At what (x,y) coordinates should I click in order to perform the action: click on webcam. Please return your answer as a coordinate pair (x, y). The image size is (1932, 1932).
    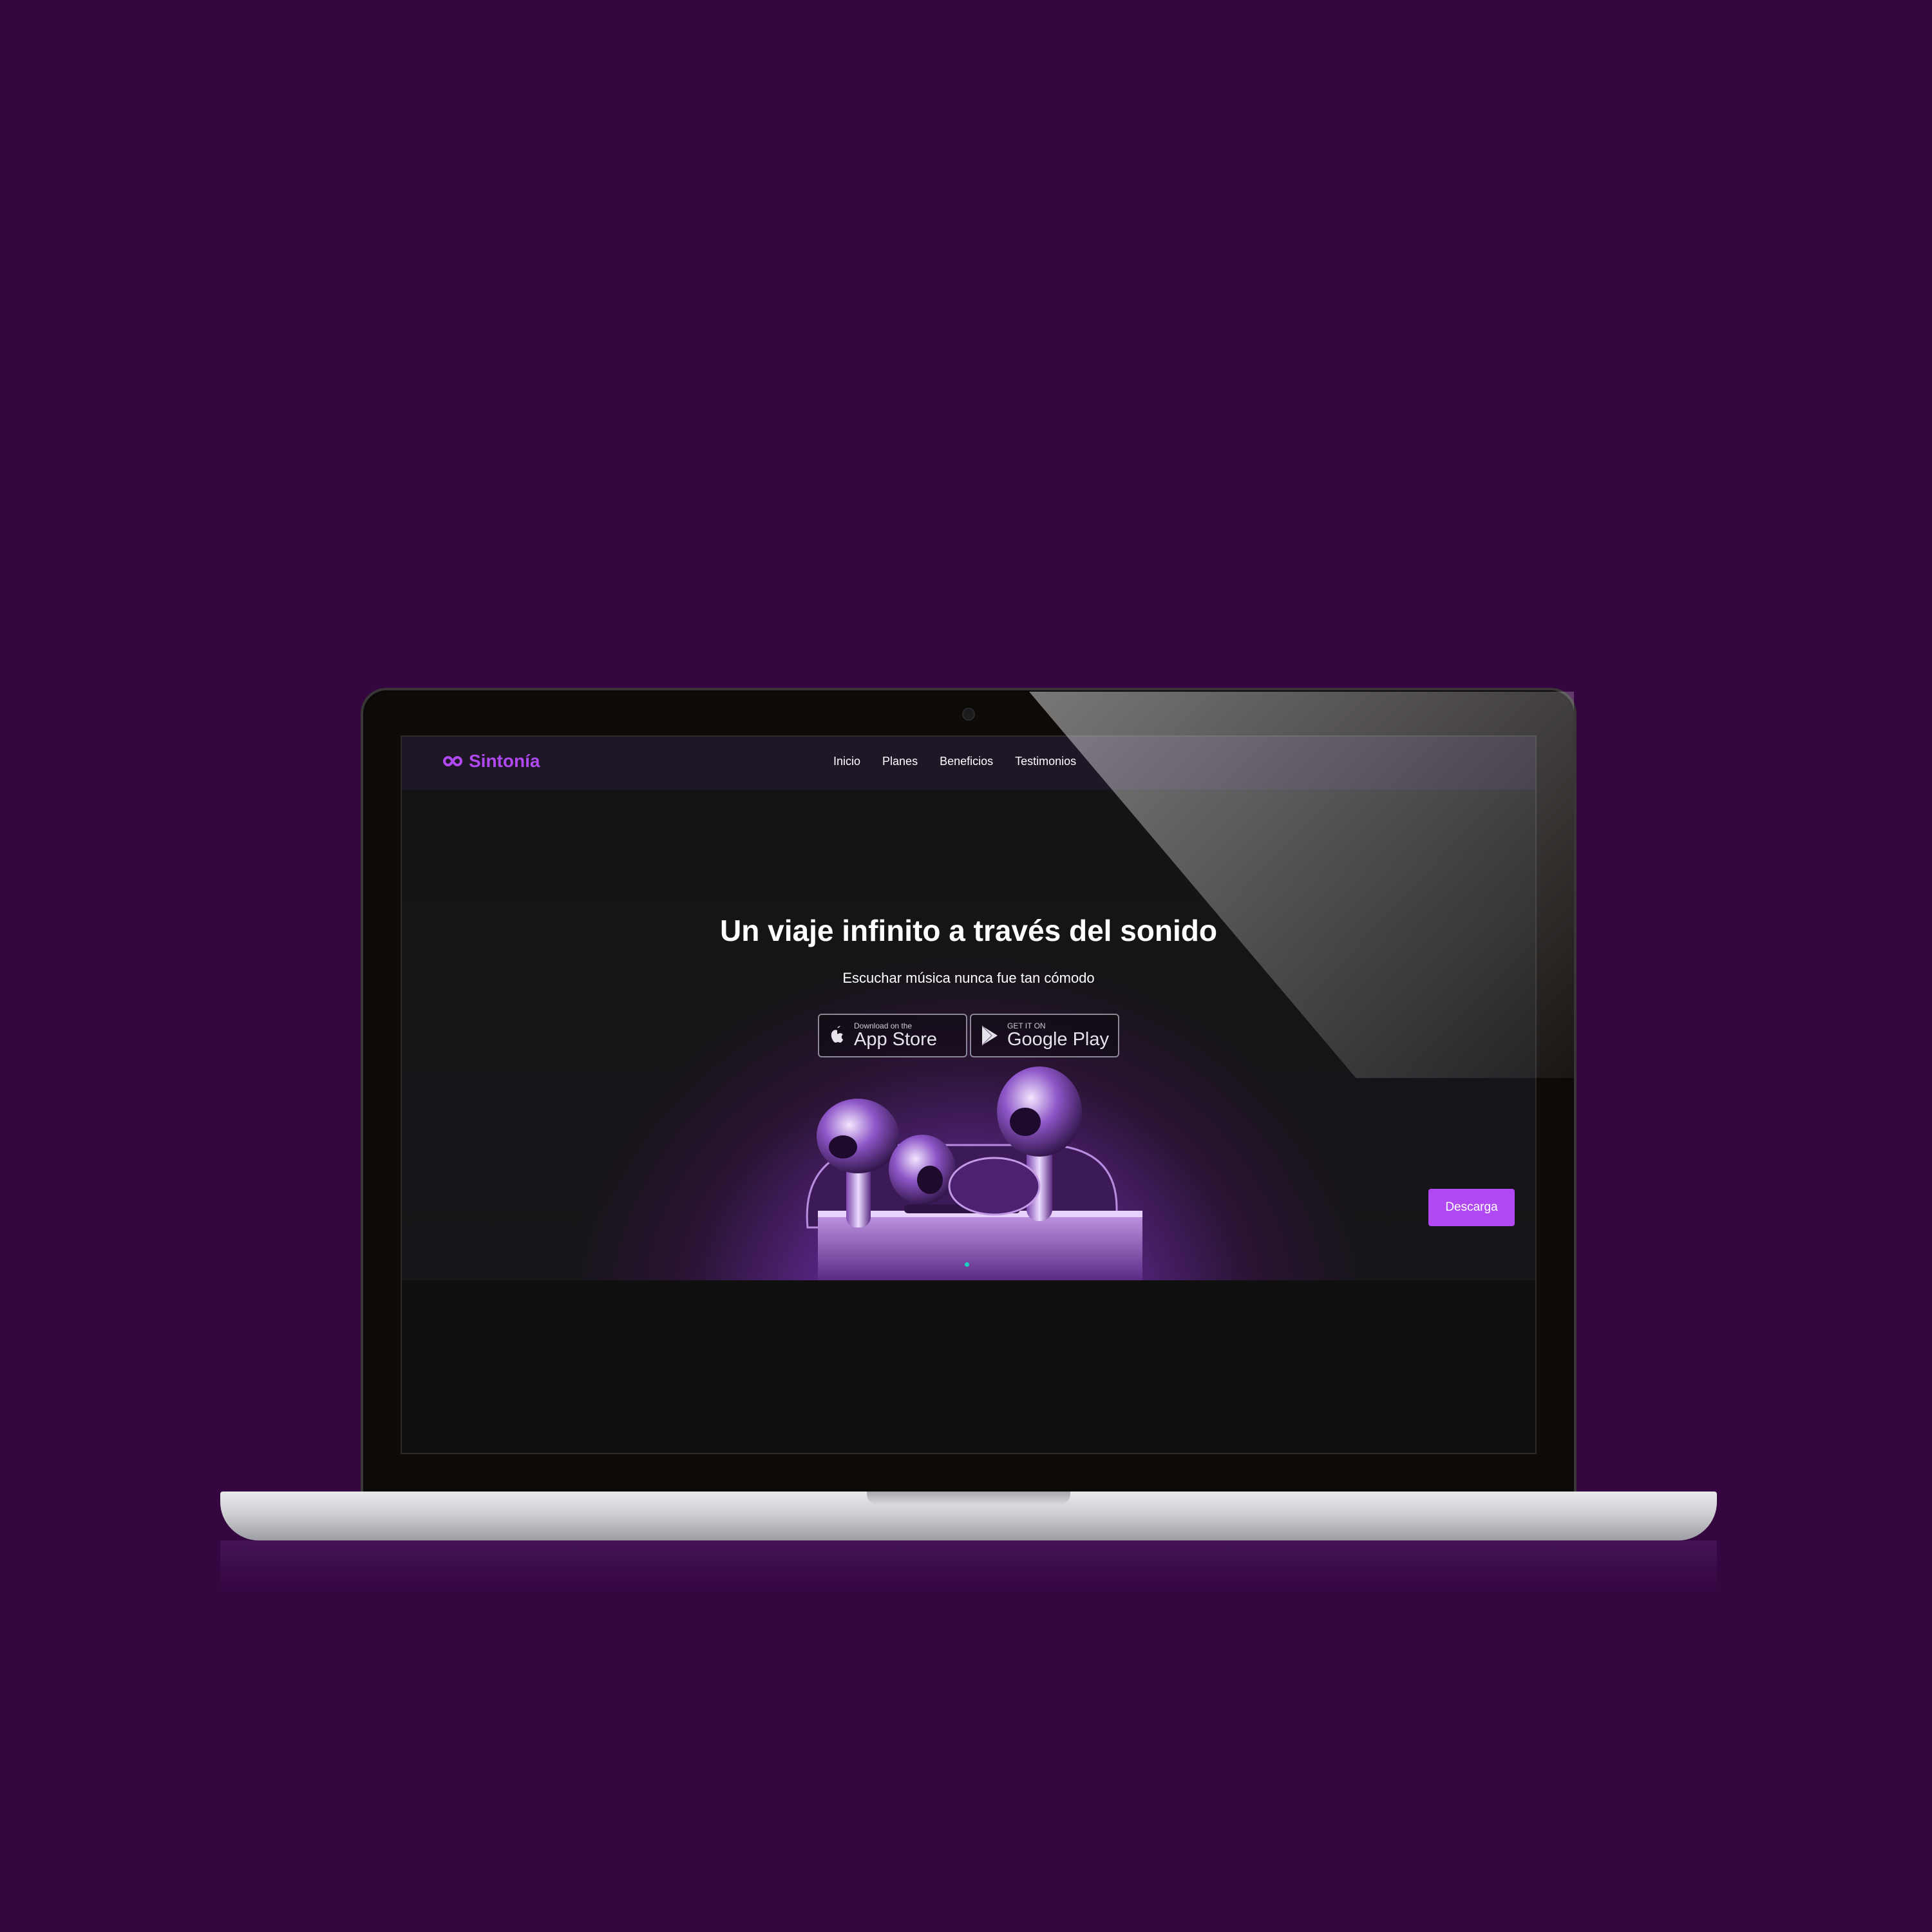
    Looking at the image, I should click on (969, 714).